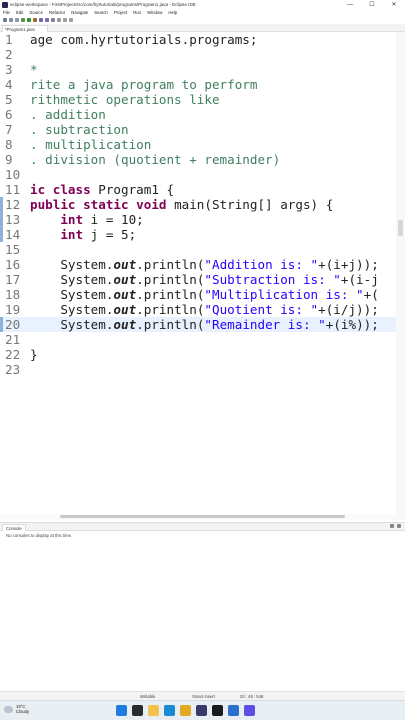  Describe the element at coordinates (153, 710) in the screenshot. I see `file-explorer-icon` at that location.